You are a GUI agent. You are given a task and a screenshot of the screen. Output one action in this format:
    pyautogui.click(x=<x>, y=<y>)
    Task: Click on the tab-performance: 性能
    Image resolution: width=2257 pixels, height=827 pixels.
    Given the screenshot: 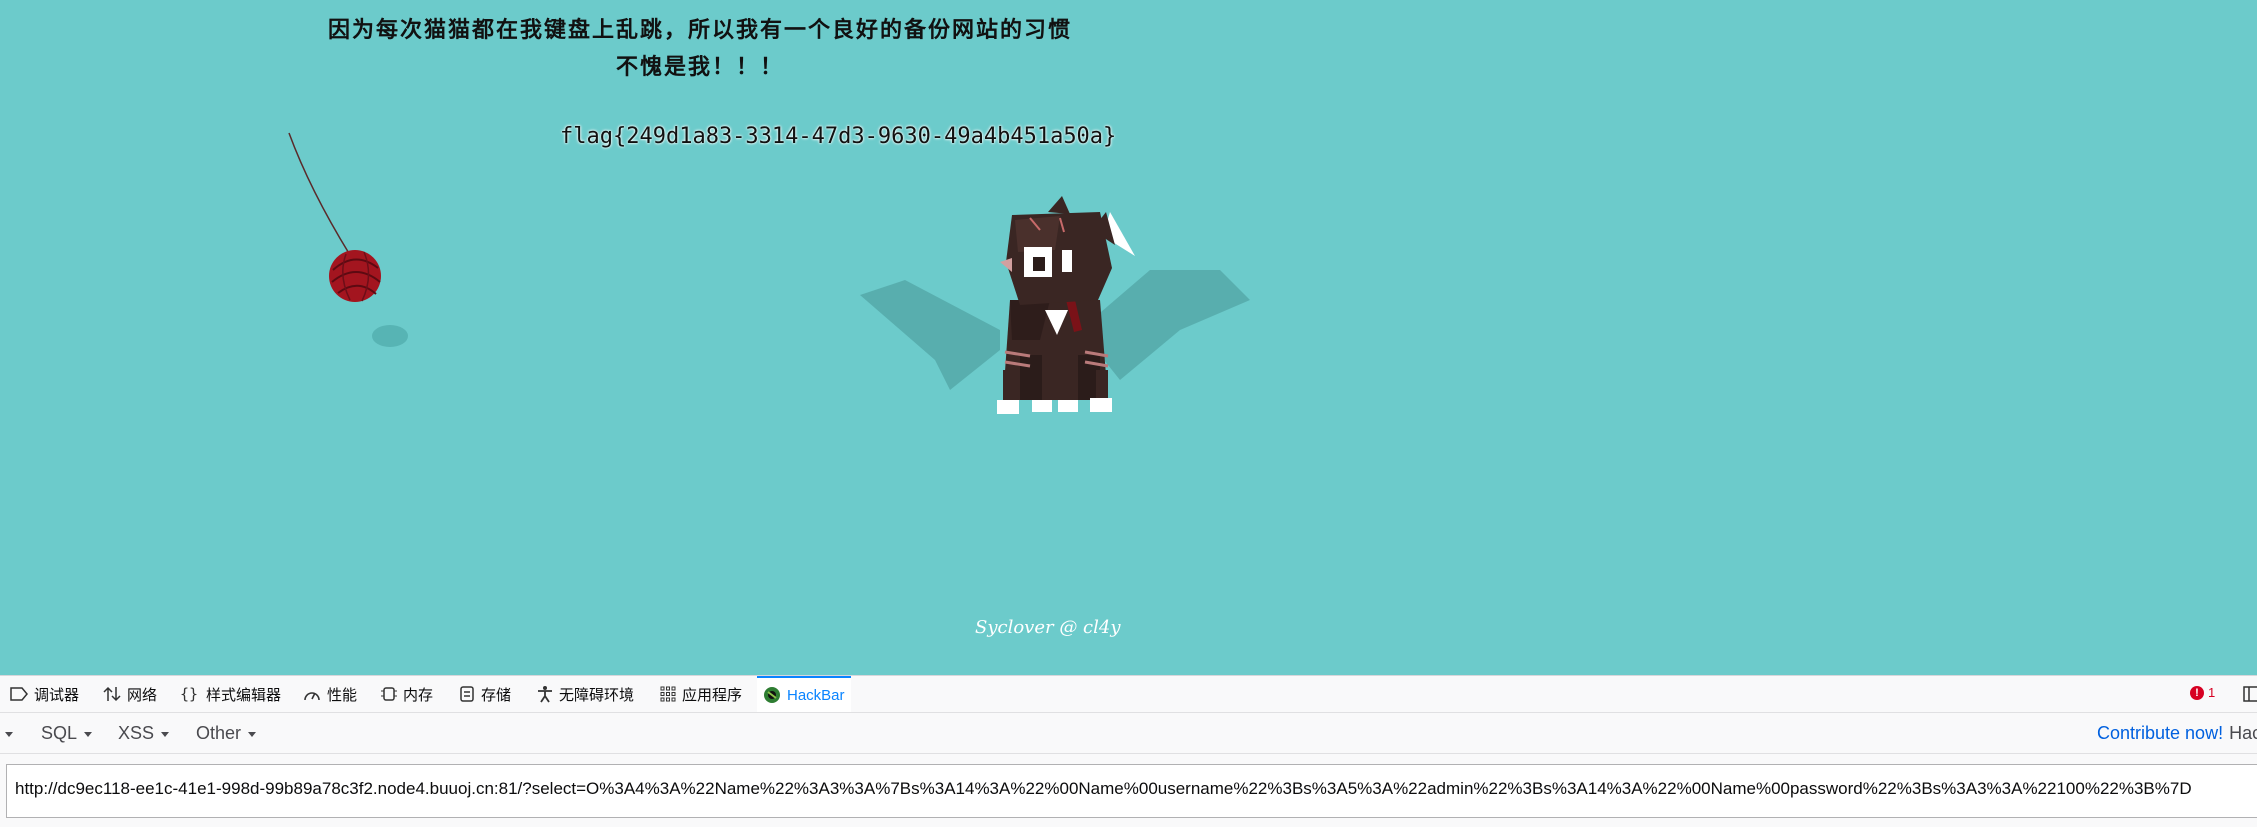 What is the action you would take?
    pyautogui.click(x=330, y=694)
    